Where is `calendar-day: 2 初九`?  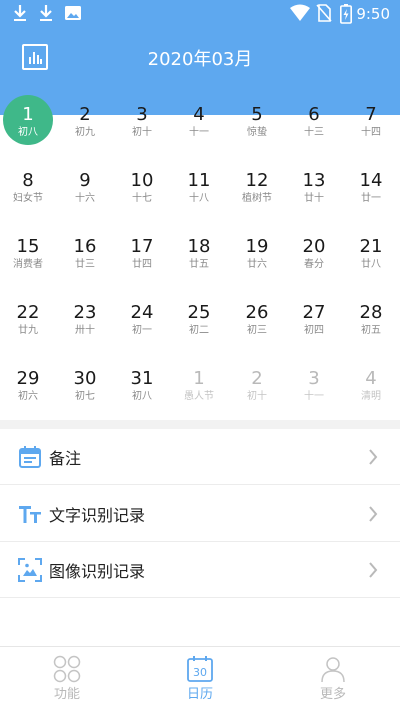
calendar-day: 2 初九 is located at coordinates (85, 121).